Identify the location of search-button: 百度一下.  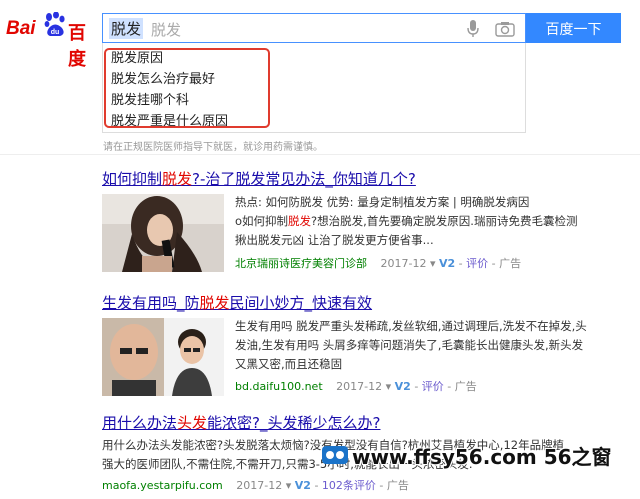
(573, 28).